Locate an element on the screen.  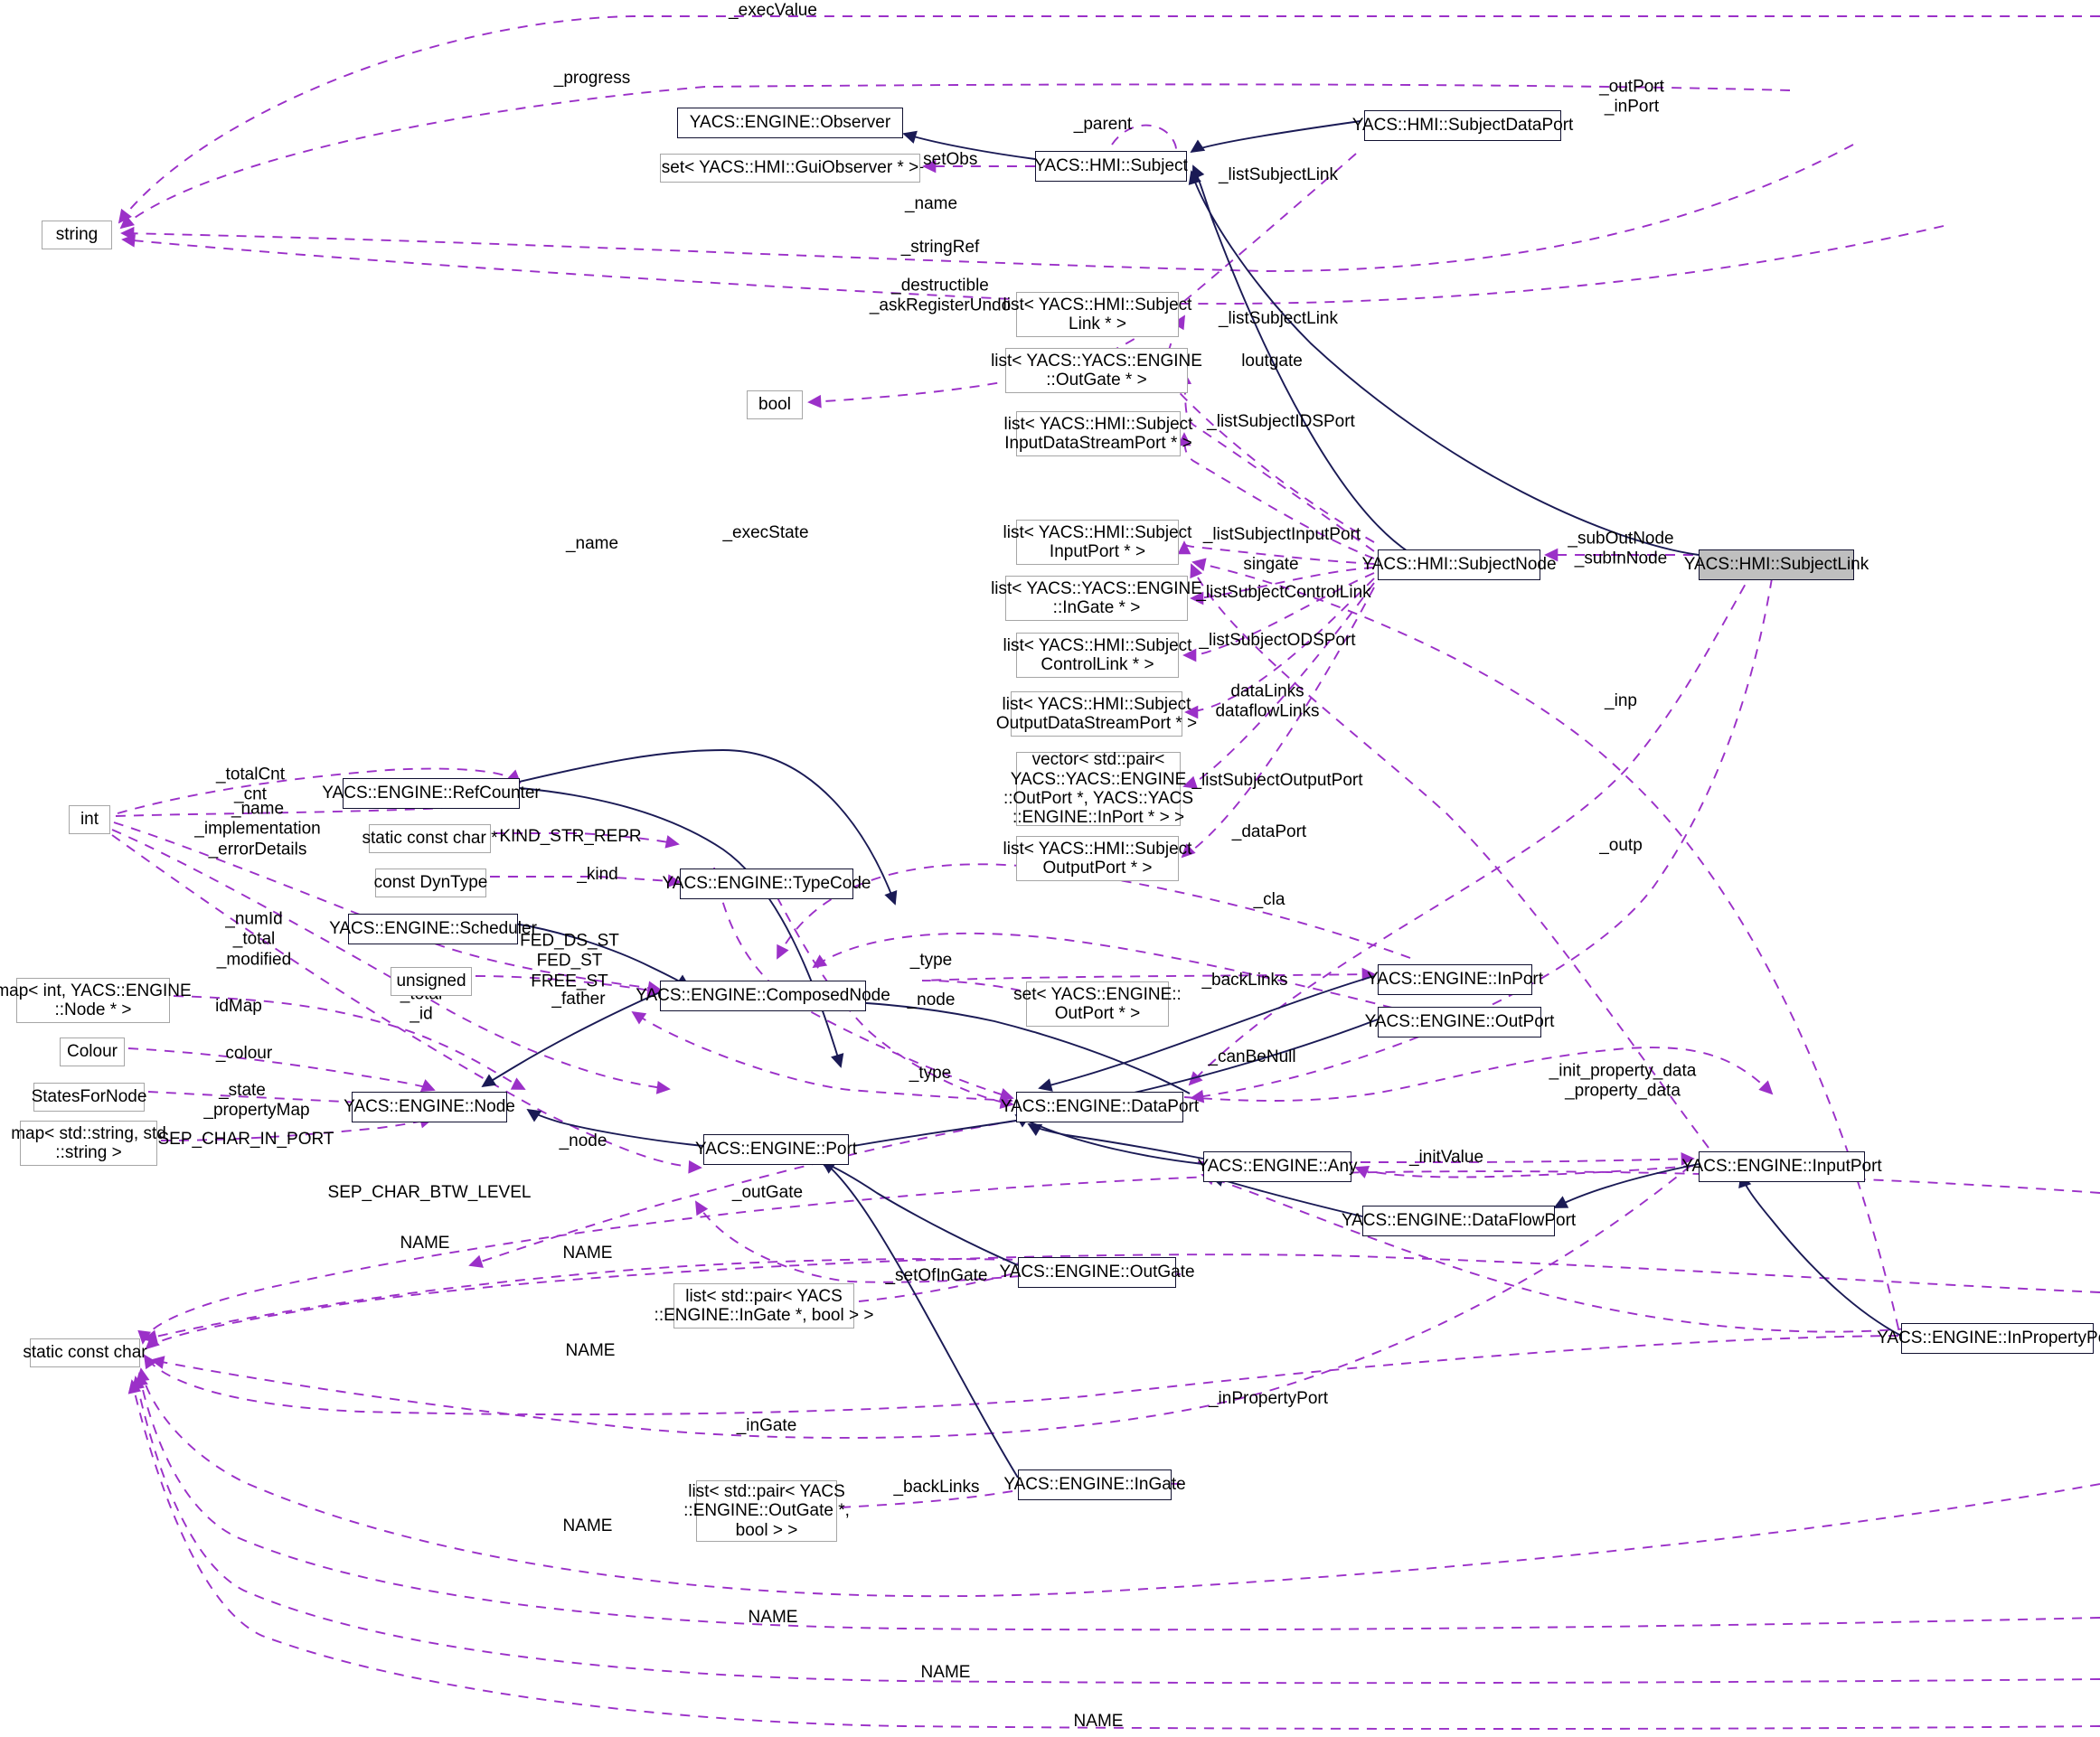
class-node-scheduler: YACS::ENGINE::Scheduler is located at coordinates (433, 929).